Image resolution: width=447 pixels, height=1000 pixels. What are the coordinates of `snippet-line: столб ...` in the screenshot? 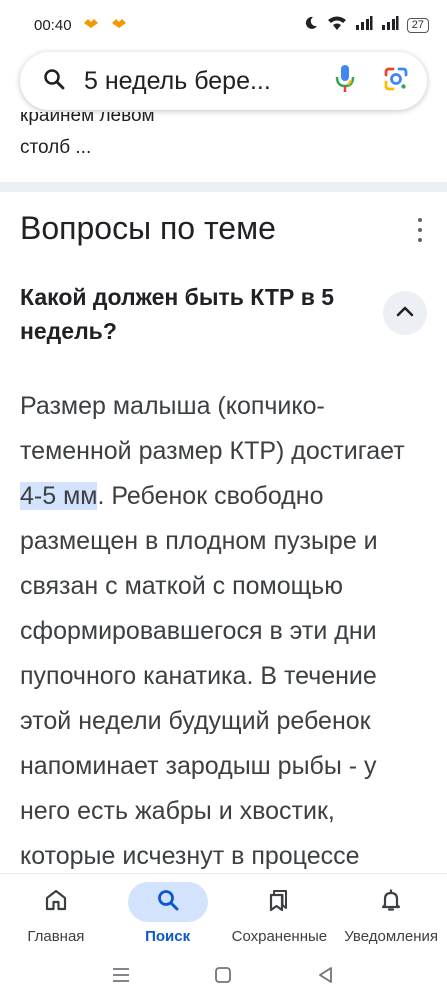 It's located at (56, 147).